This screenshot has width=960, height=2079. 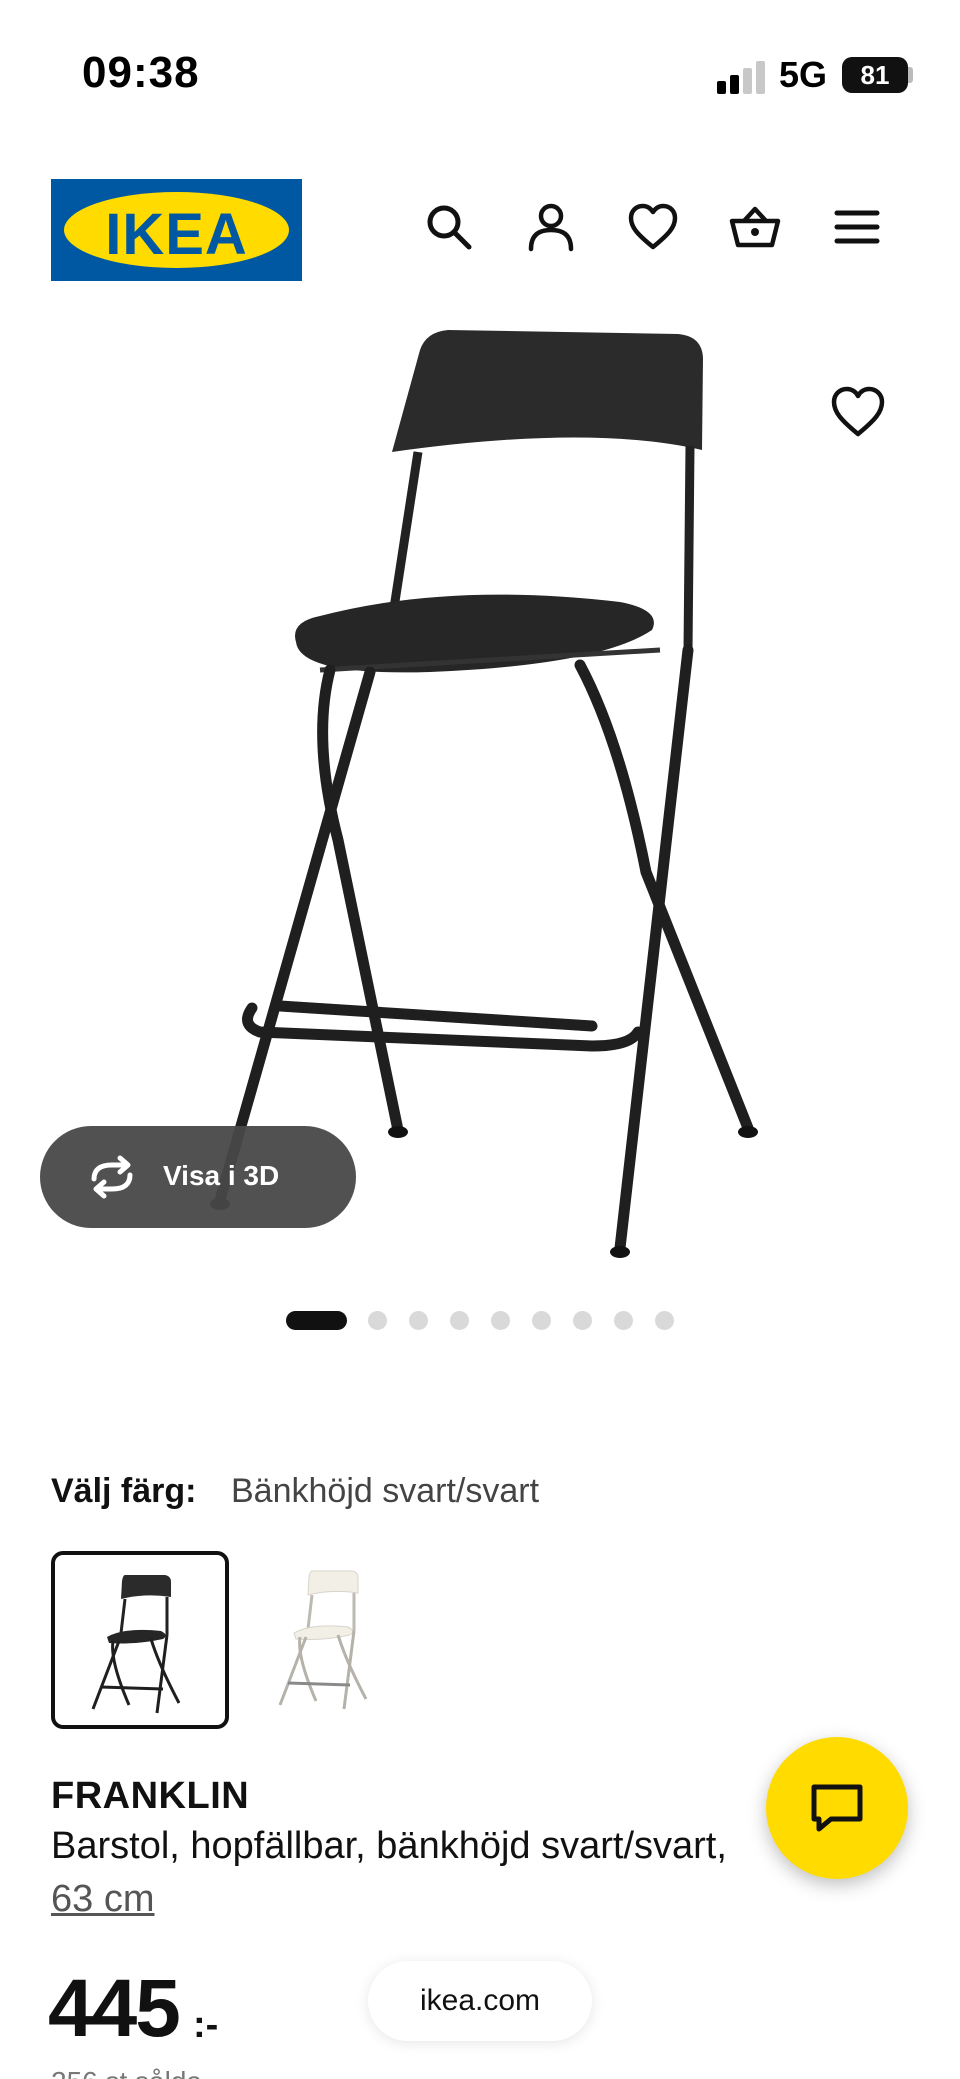 I want to click on product-price: 445, so click(x=114, y=2008).